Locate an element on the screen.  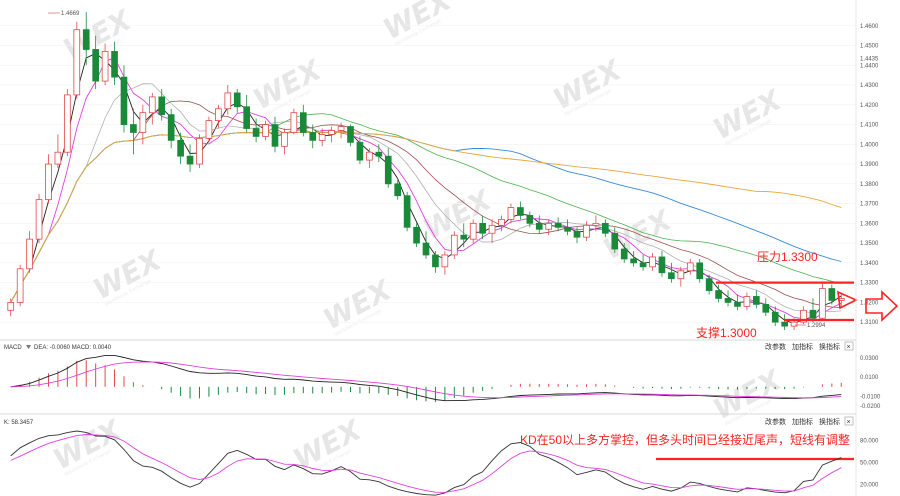
kd-tick-label: 20.000 is located at coordinates (869, 486).